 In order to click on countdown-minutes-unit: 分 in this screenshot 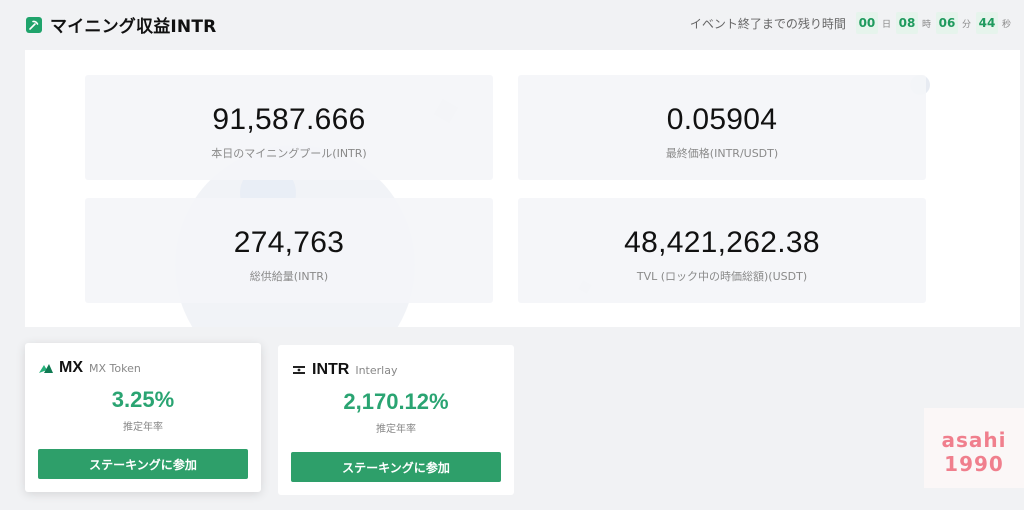, I will do `click(966, 24)`.